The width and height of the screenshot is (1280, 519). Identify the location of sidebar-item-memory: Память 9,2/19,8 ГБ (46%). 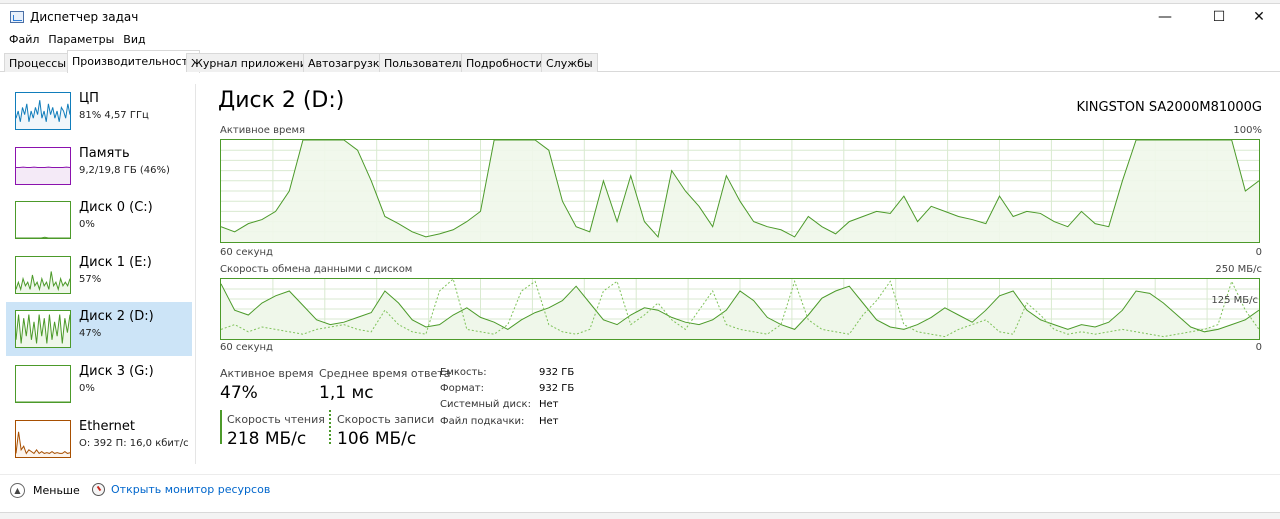
(99, 166).